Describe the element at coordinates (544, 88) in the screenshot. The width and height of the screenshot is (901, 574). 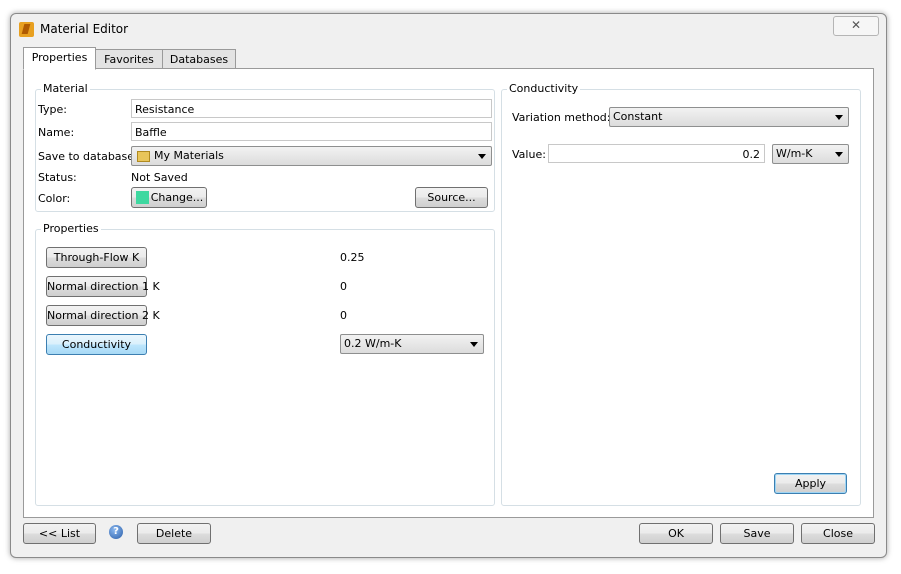
I see `conductivity-group-title: Conductivity` at that location.